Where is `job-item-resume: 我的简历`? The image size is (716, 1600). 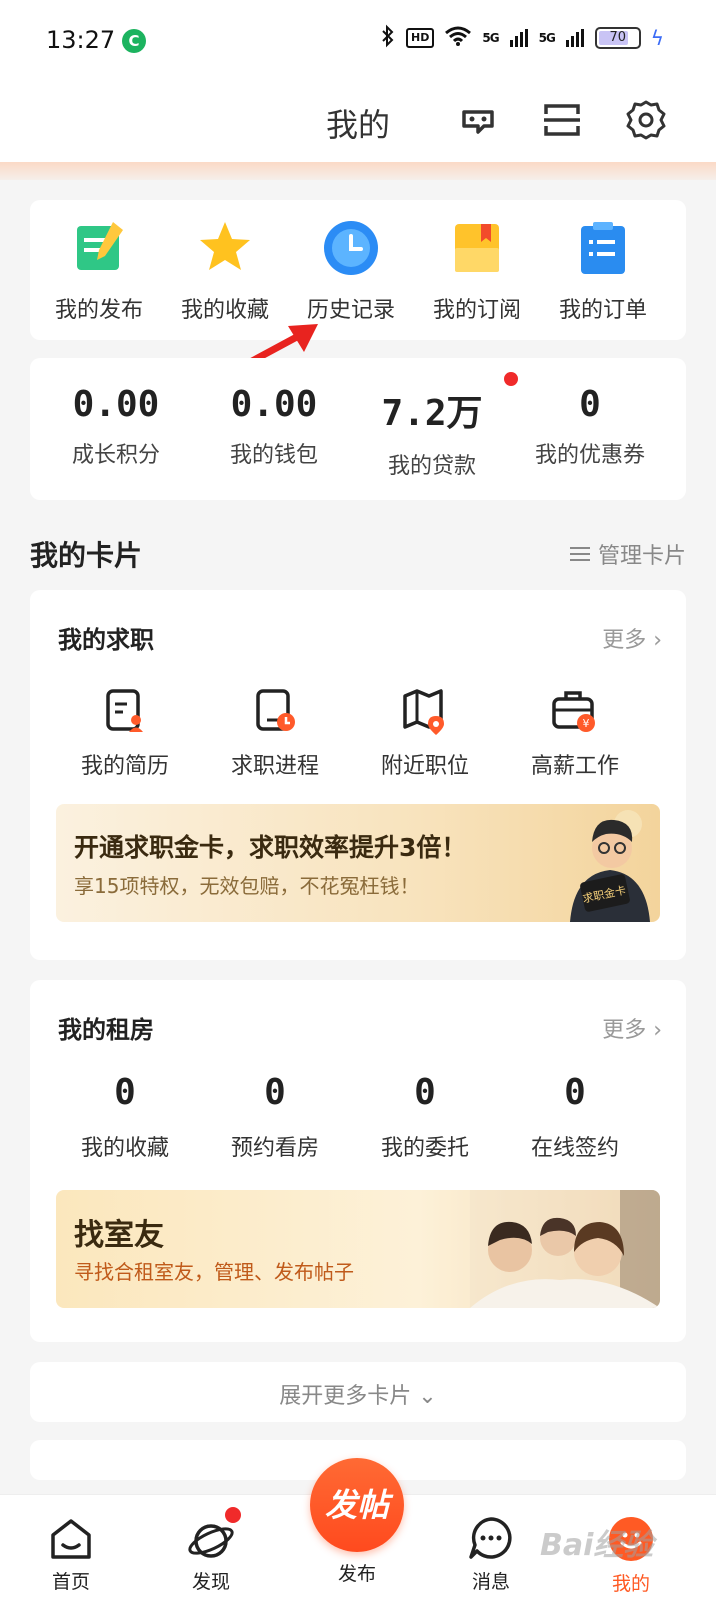 job-item-resume: 我的简历 is located at coordinates (125, 733).